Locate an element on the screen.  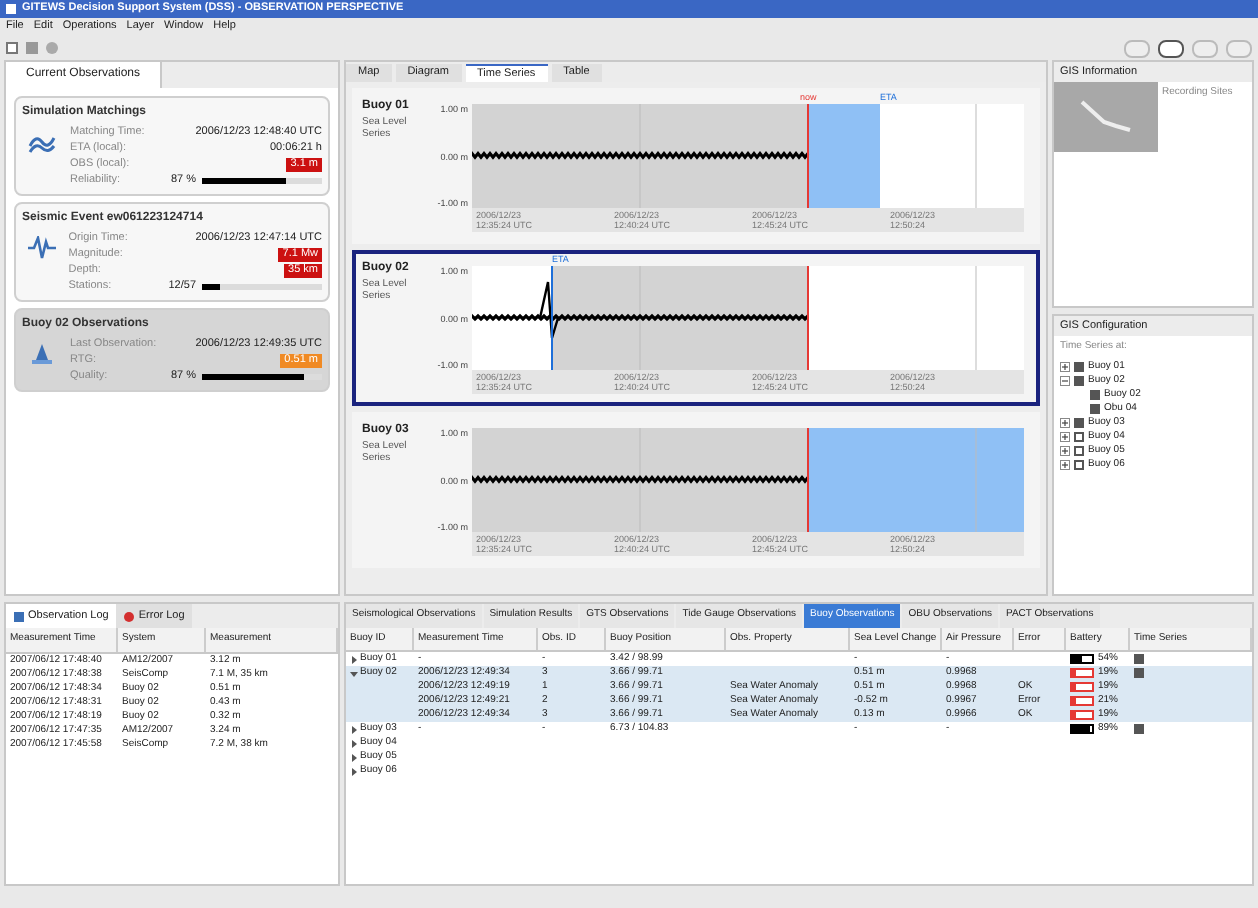
coastline-drawing is located at coordinates (1106, 117).